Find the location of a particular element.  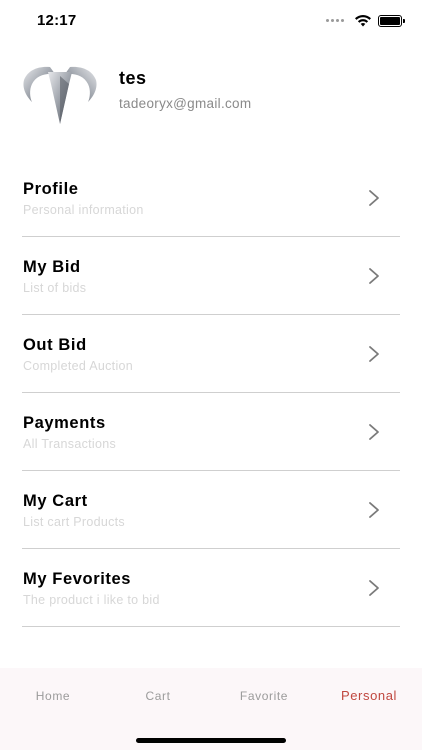

home-indicator is located at coordinates (211, 740).